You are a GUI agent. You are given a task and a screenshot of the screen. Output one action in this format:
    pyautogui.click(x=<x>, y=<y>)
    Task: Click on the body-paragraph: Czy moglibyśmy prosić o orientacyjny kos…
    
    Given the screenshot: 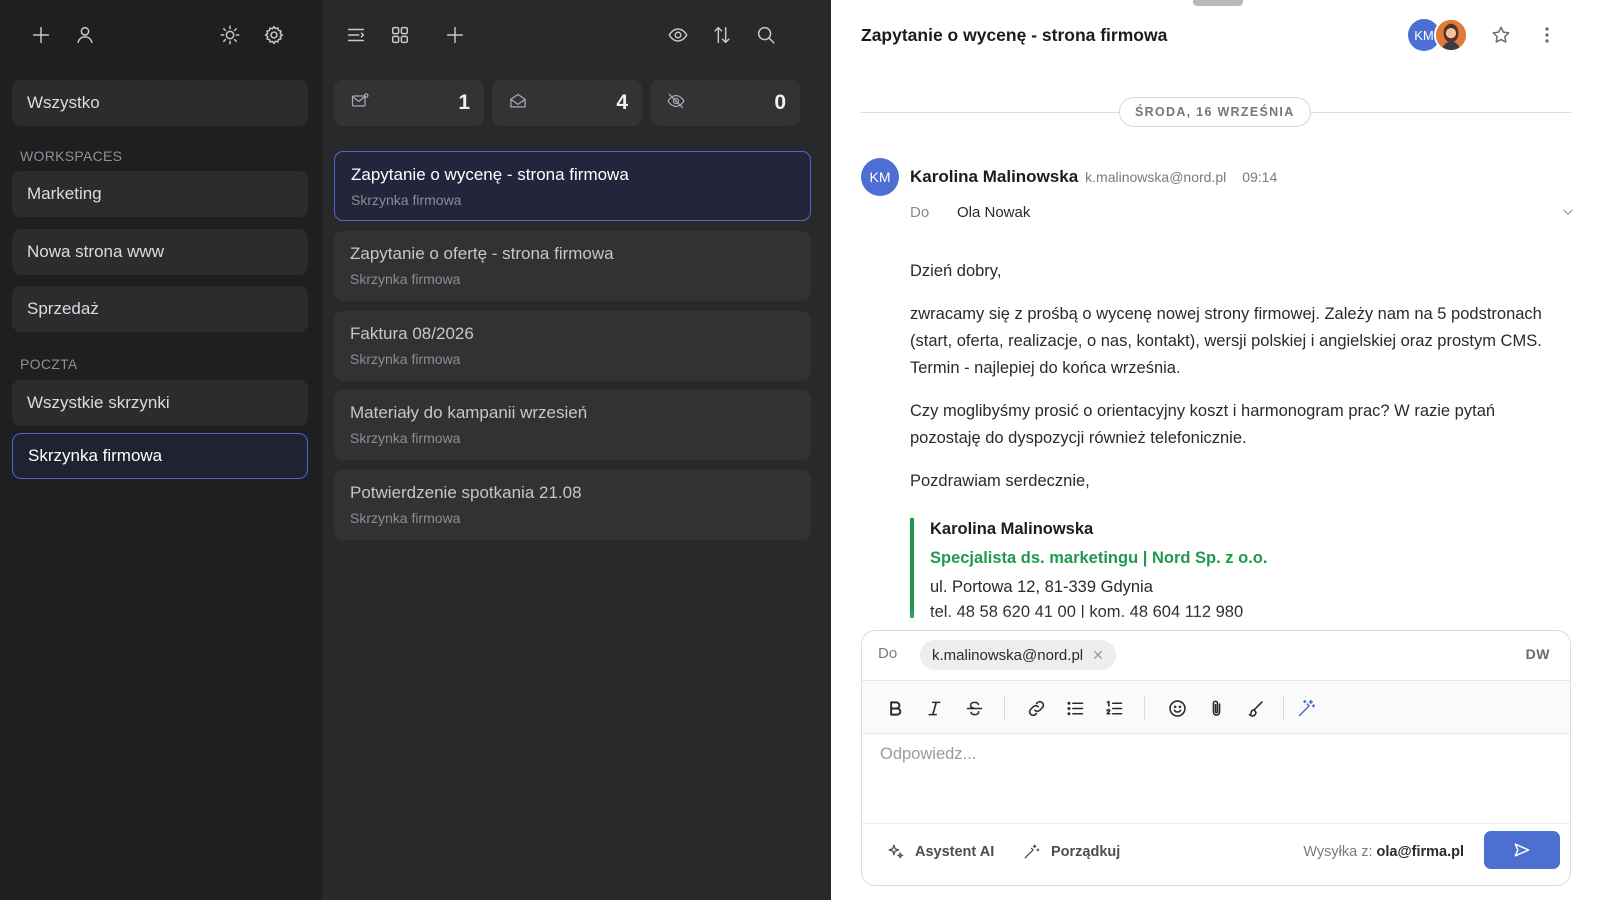 What is the action you would take?
    pyautogui.click(x=1203, y=424)
    